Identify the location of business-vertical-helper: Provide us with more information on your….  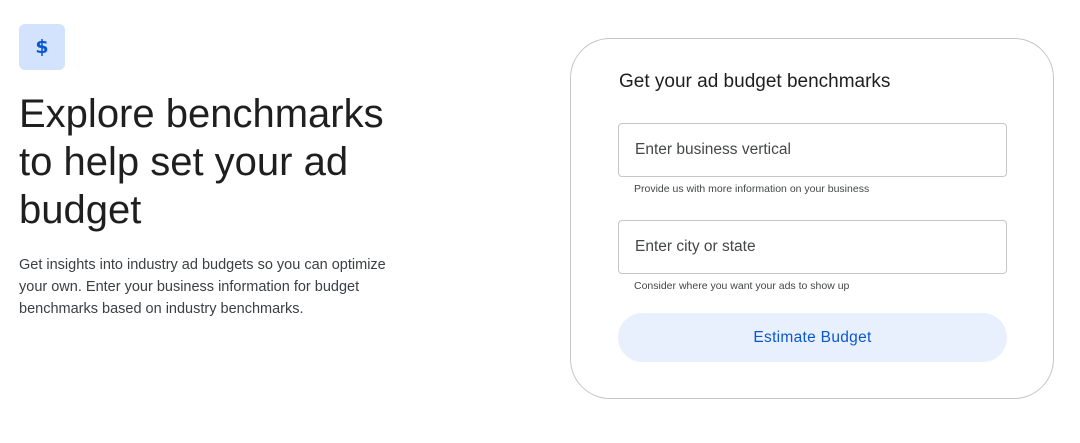
(752, 189).